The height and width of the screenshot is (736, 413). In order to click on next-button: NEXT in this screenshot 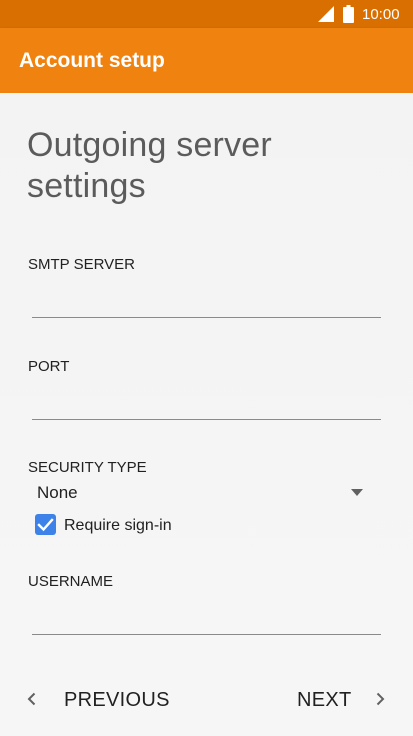, I will do `click(340, 699)`.